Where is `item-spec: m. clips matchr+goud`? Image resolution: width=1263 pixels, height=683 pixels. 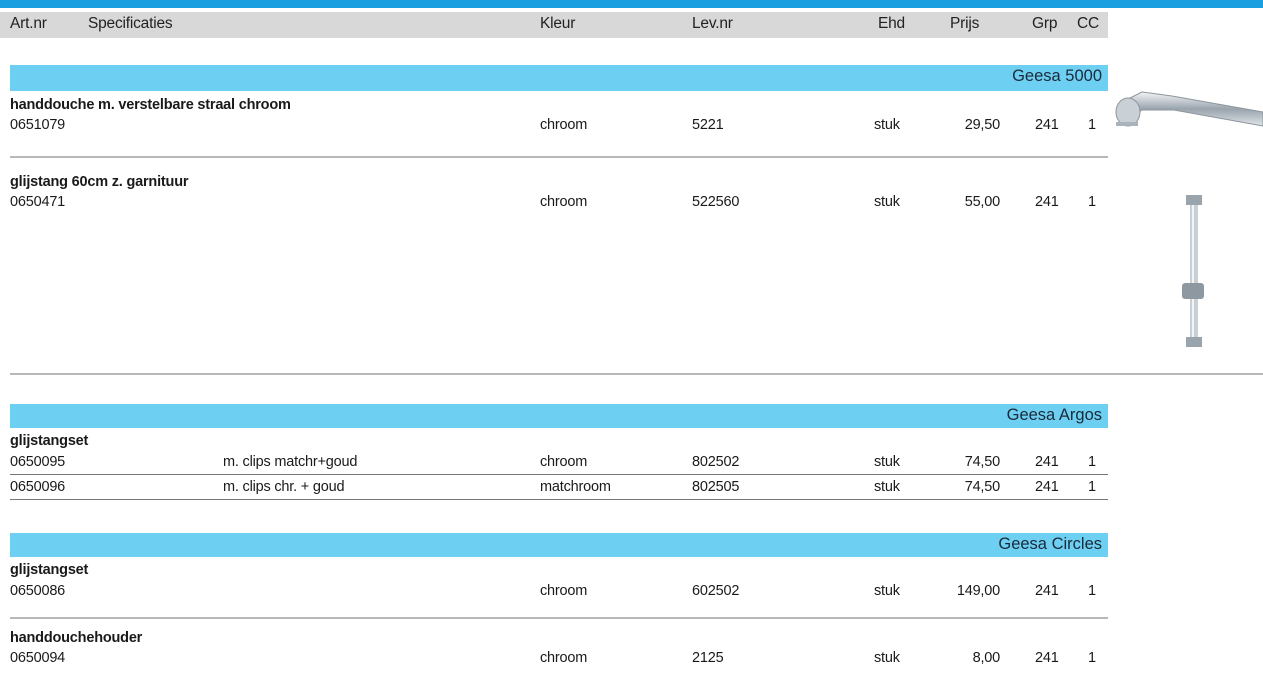
item-spec: m. clips matchr+goud is located at coordinates (290, 462).